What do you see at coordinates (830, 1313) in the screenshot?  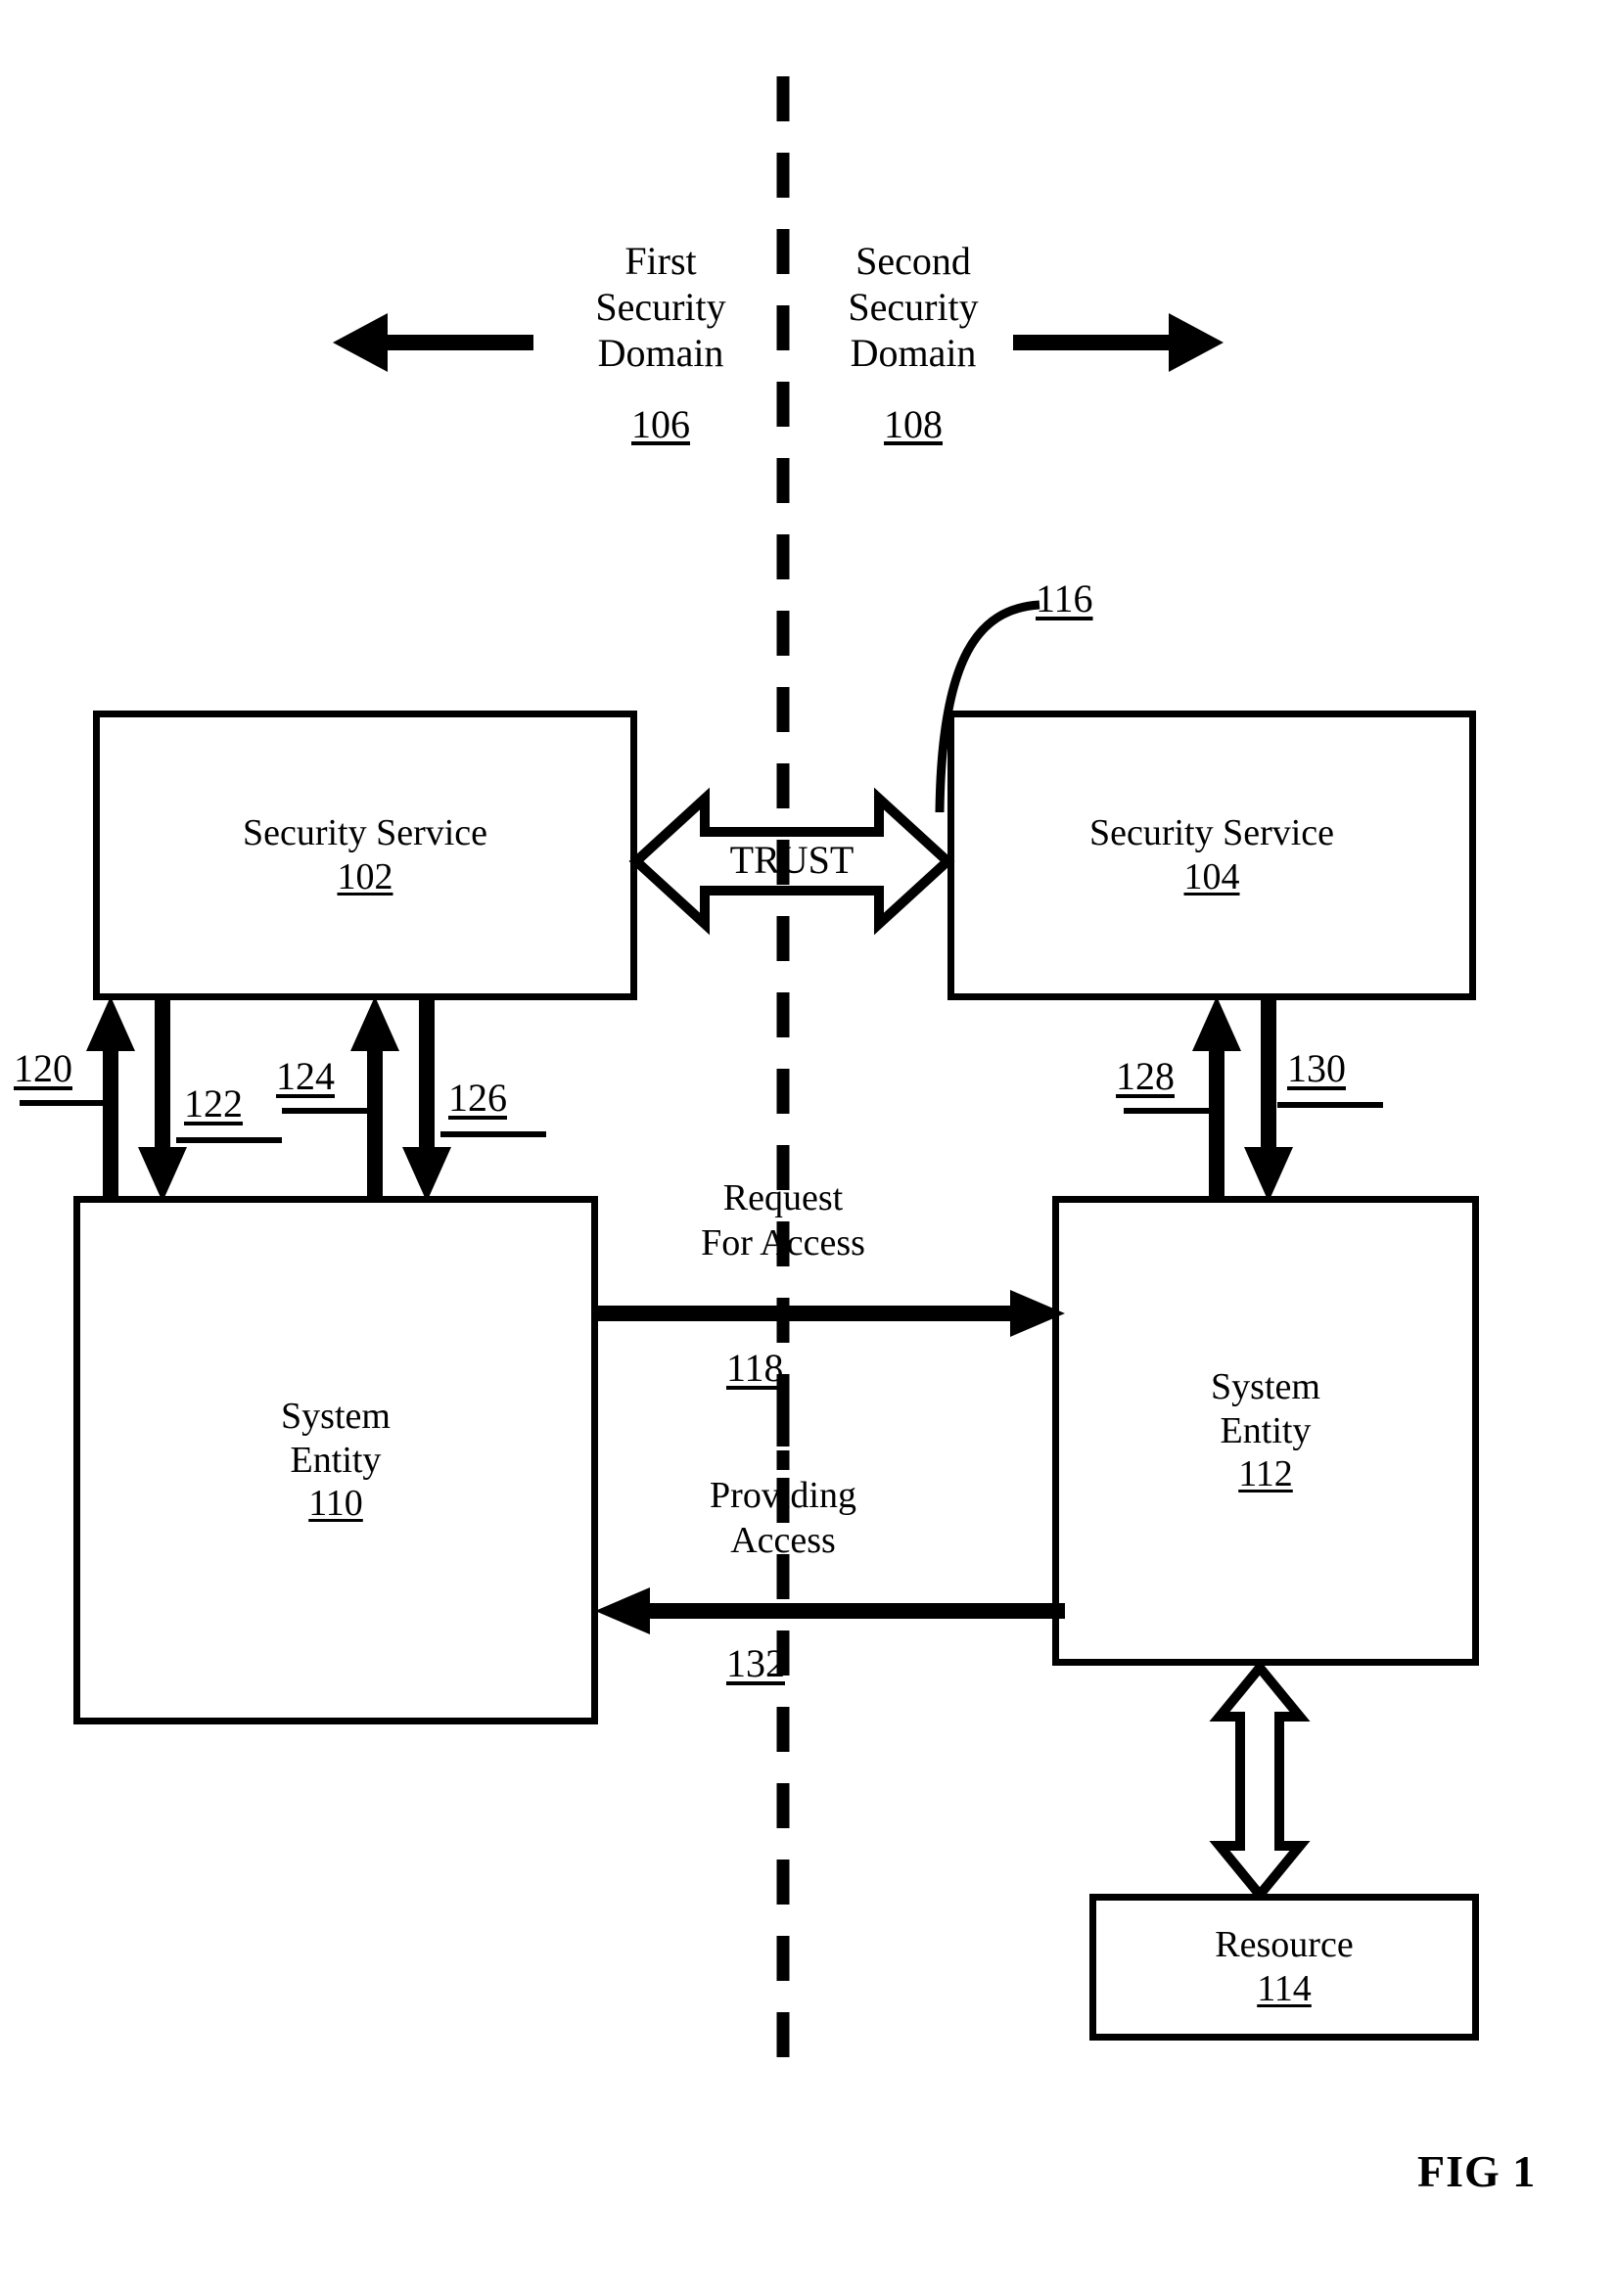 I see `request-for-access-arrow` at bounding box center [830, 1313].